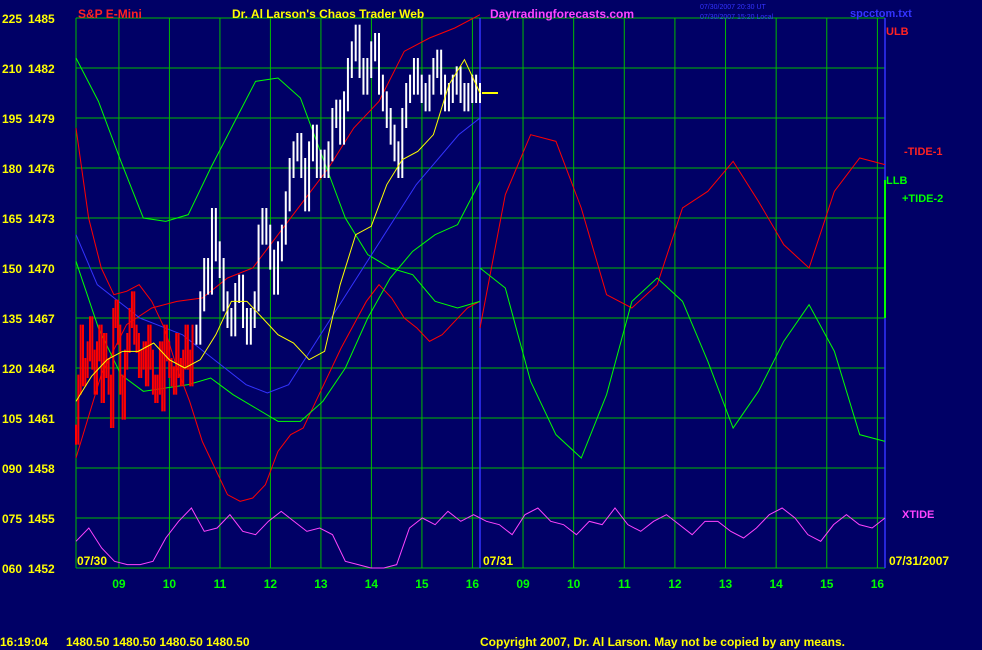  What do you see at coordinates (896, 181) in the screenshot?
I see `label-llb: LLB` at bounding box center [896, 181].